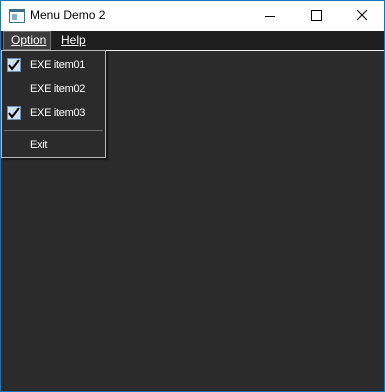 The width and height of the screenshot is (385, 392). Describe the element at coordinates (14, 17) in the screenshot. I see `app-icon-pane` at that location.